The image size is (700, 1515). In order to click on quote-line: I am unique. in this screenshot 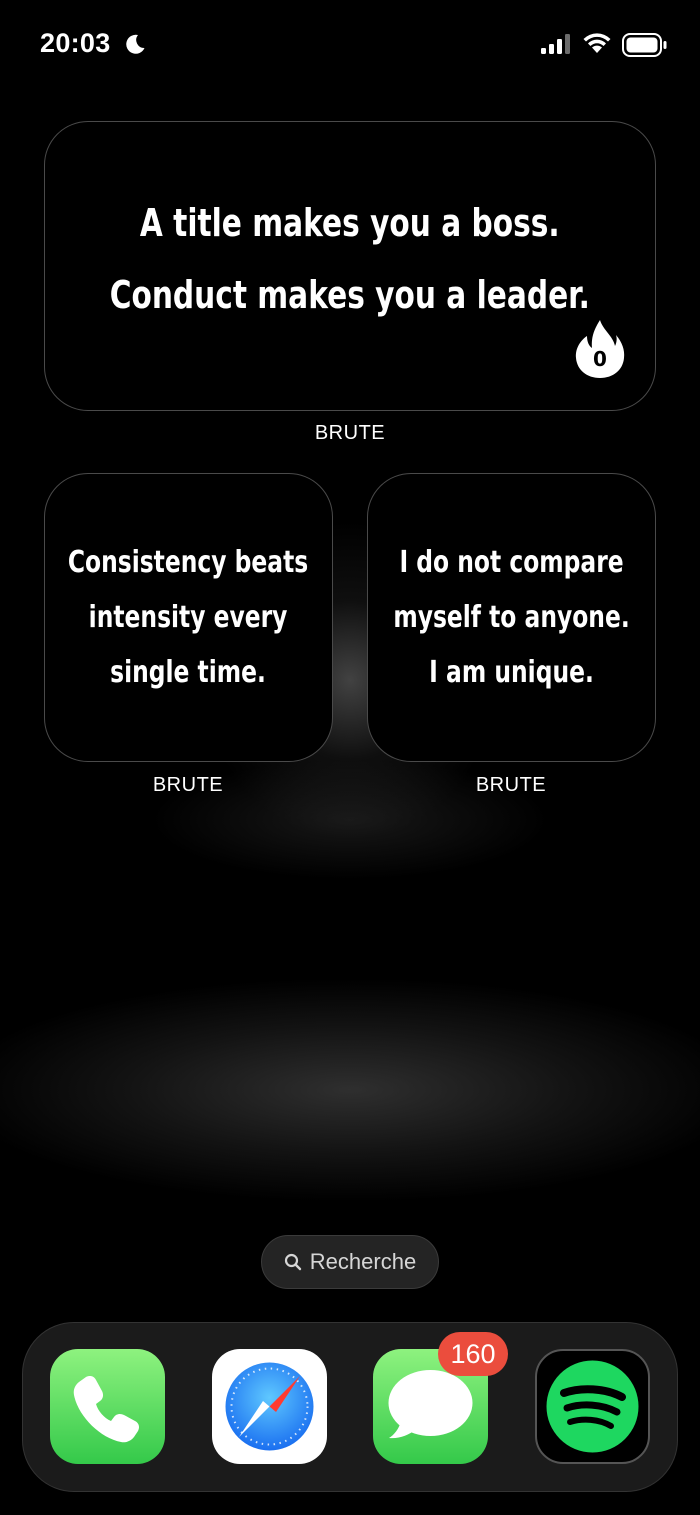, I will do `click(511, 672)`.